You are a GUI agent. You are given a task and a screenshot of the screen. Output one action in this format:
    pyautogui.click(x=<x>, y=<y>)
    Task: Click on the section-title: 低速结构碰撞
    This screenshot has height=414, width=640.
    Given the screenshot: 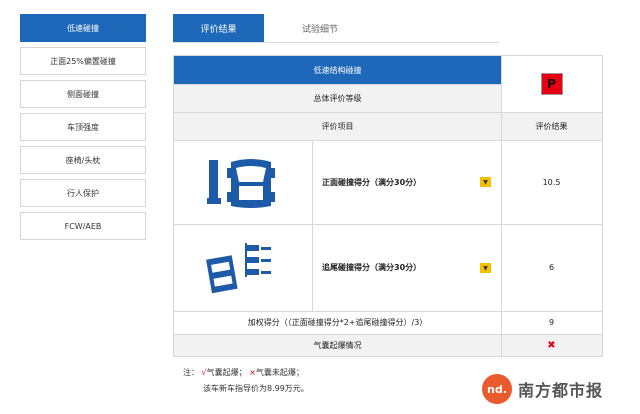 What is the action you would take?
    pyautogui.click(x=337, y=70)
    